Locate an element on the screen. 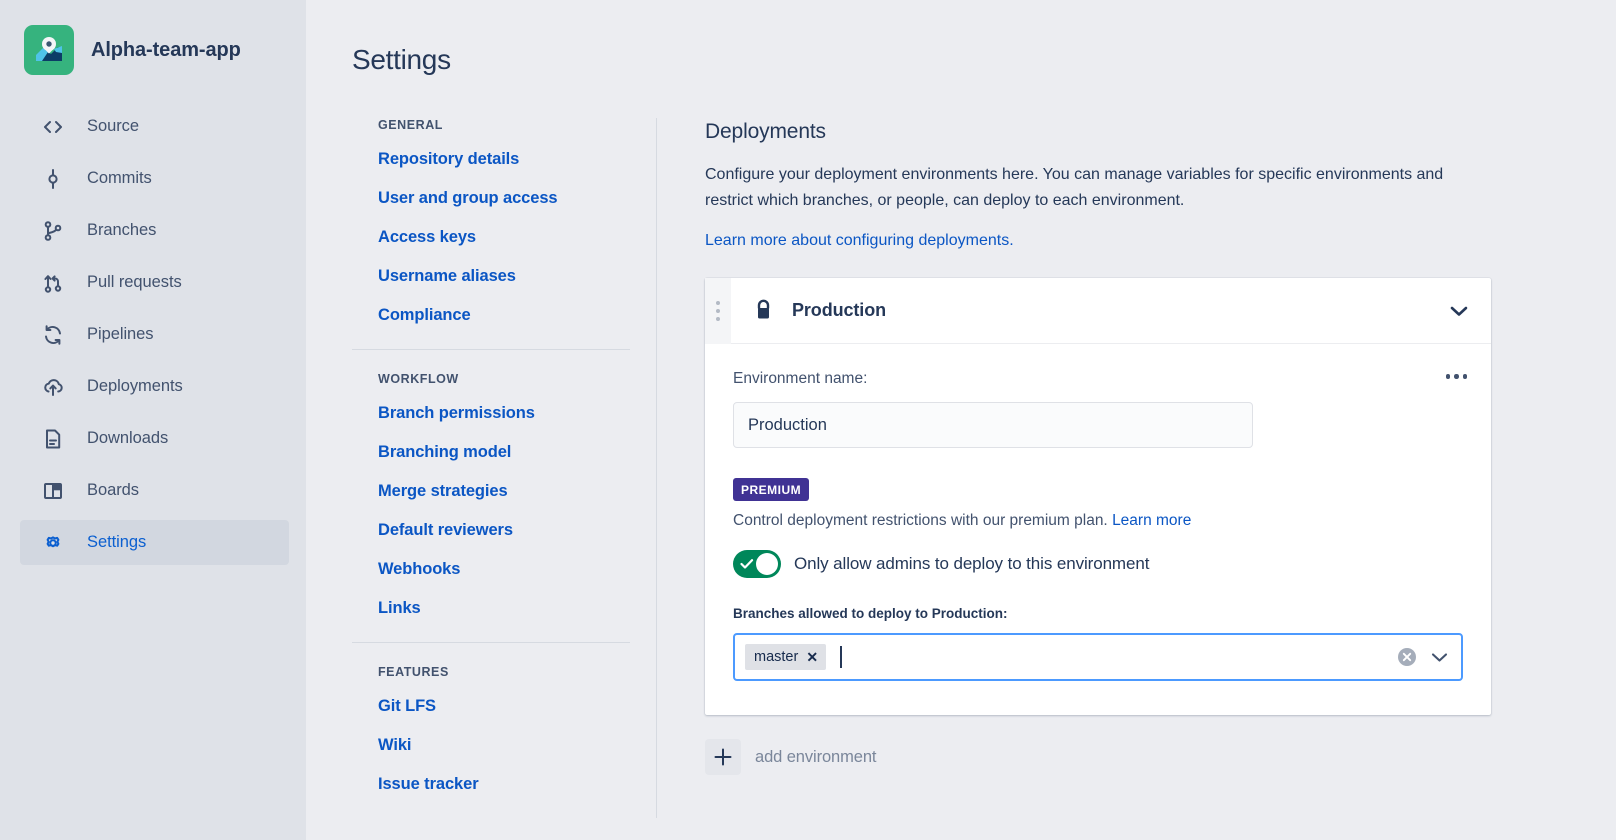  environment-card-header: Production is located at coordinates (1098, 310).